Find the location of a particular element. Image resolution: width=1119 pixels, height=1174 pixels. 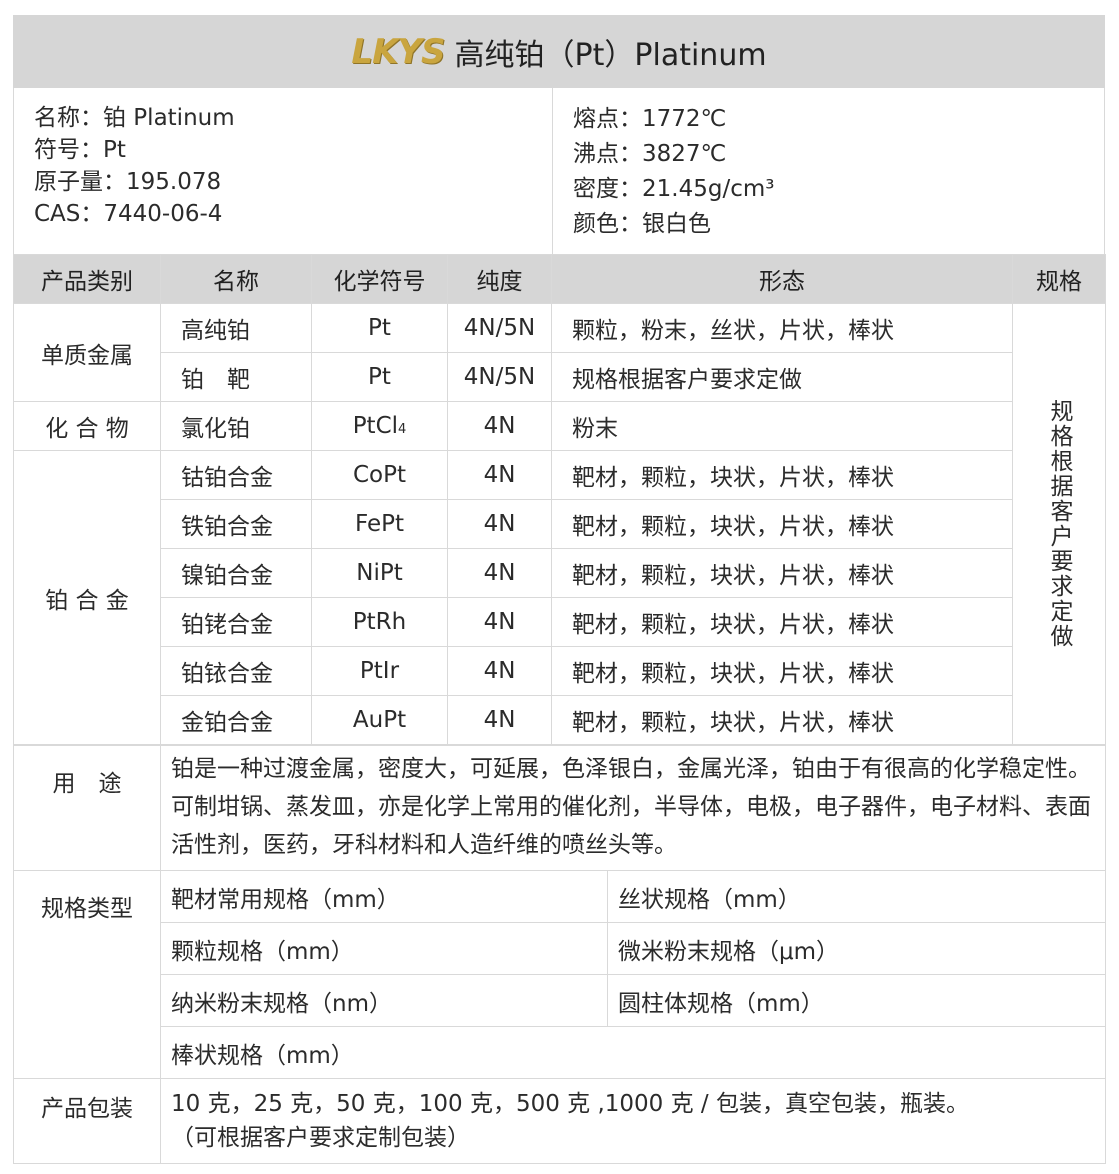

table-header-row: 产品类别 名称 化学符号 纯度 形态 规格 is located at coordinates (559, 279).